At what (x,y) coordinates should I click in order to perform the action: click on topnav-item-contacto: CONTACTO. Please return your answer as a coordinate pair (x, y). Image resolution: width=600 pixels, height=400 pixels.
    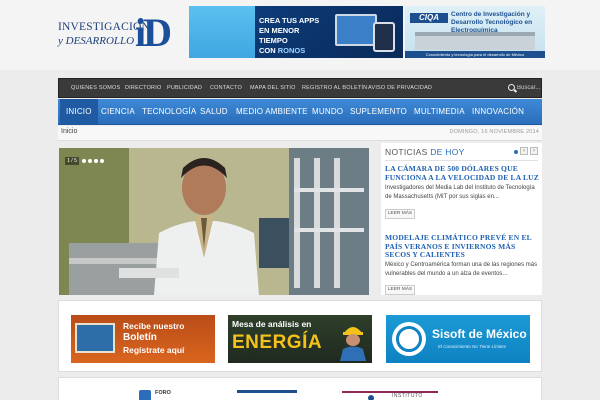
    Looking at the image, I should click on (226, 88).